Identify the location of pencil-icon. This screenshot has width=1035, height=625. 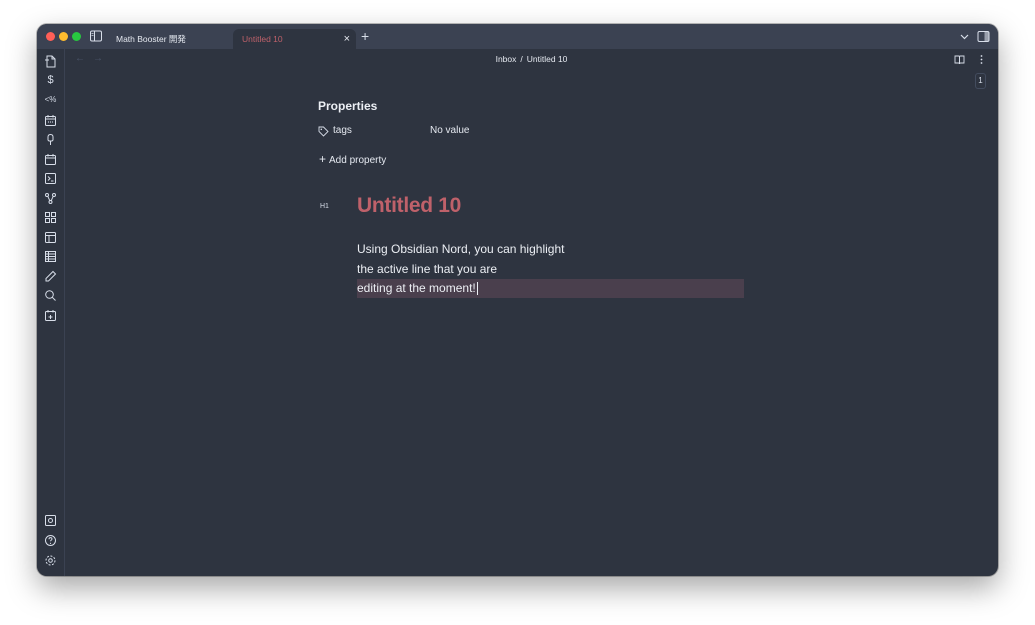
(50, 276).